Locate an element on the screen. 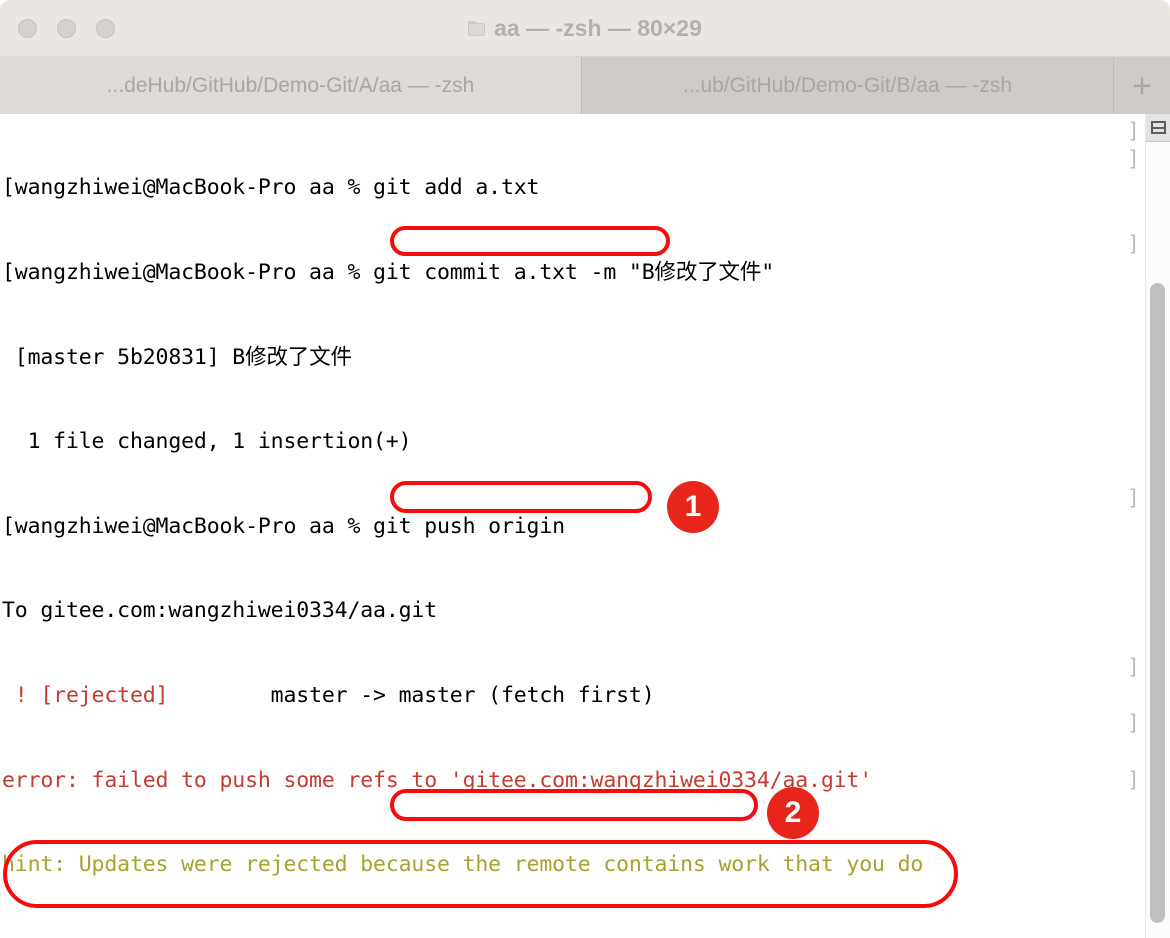 The height and width of the screenshot is (938, 1170). window-title-group: aa — -zsh — 80×29 is located at coordinates (585, 28).